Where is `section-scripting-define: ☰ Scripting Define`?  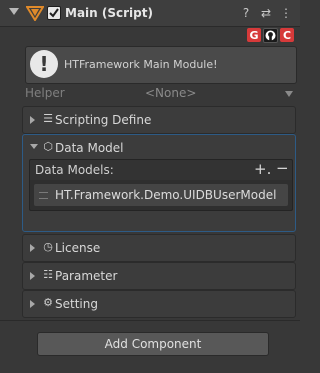
section-scripting-define: ☰ Scripting Define is located at coordinates (159, 120).